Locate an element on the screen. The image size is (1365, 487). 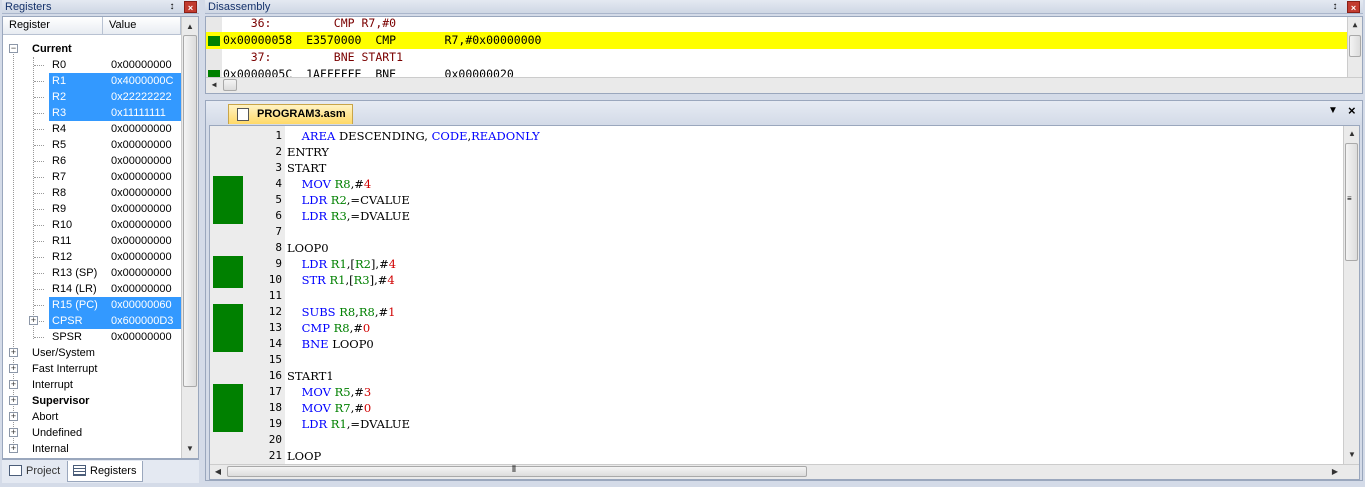
registers-scrollbar: ▲ ▼ is located at coordinates (189, 237).